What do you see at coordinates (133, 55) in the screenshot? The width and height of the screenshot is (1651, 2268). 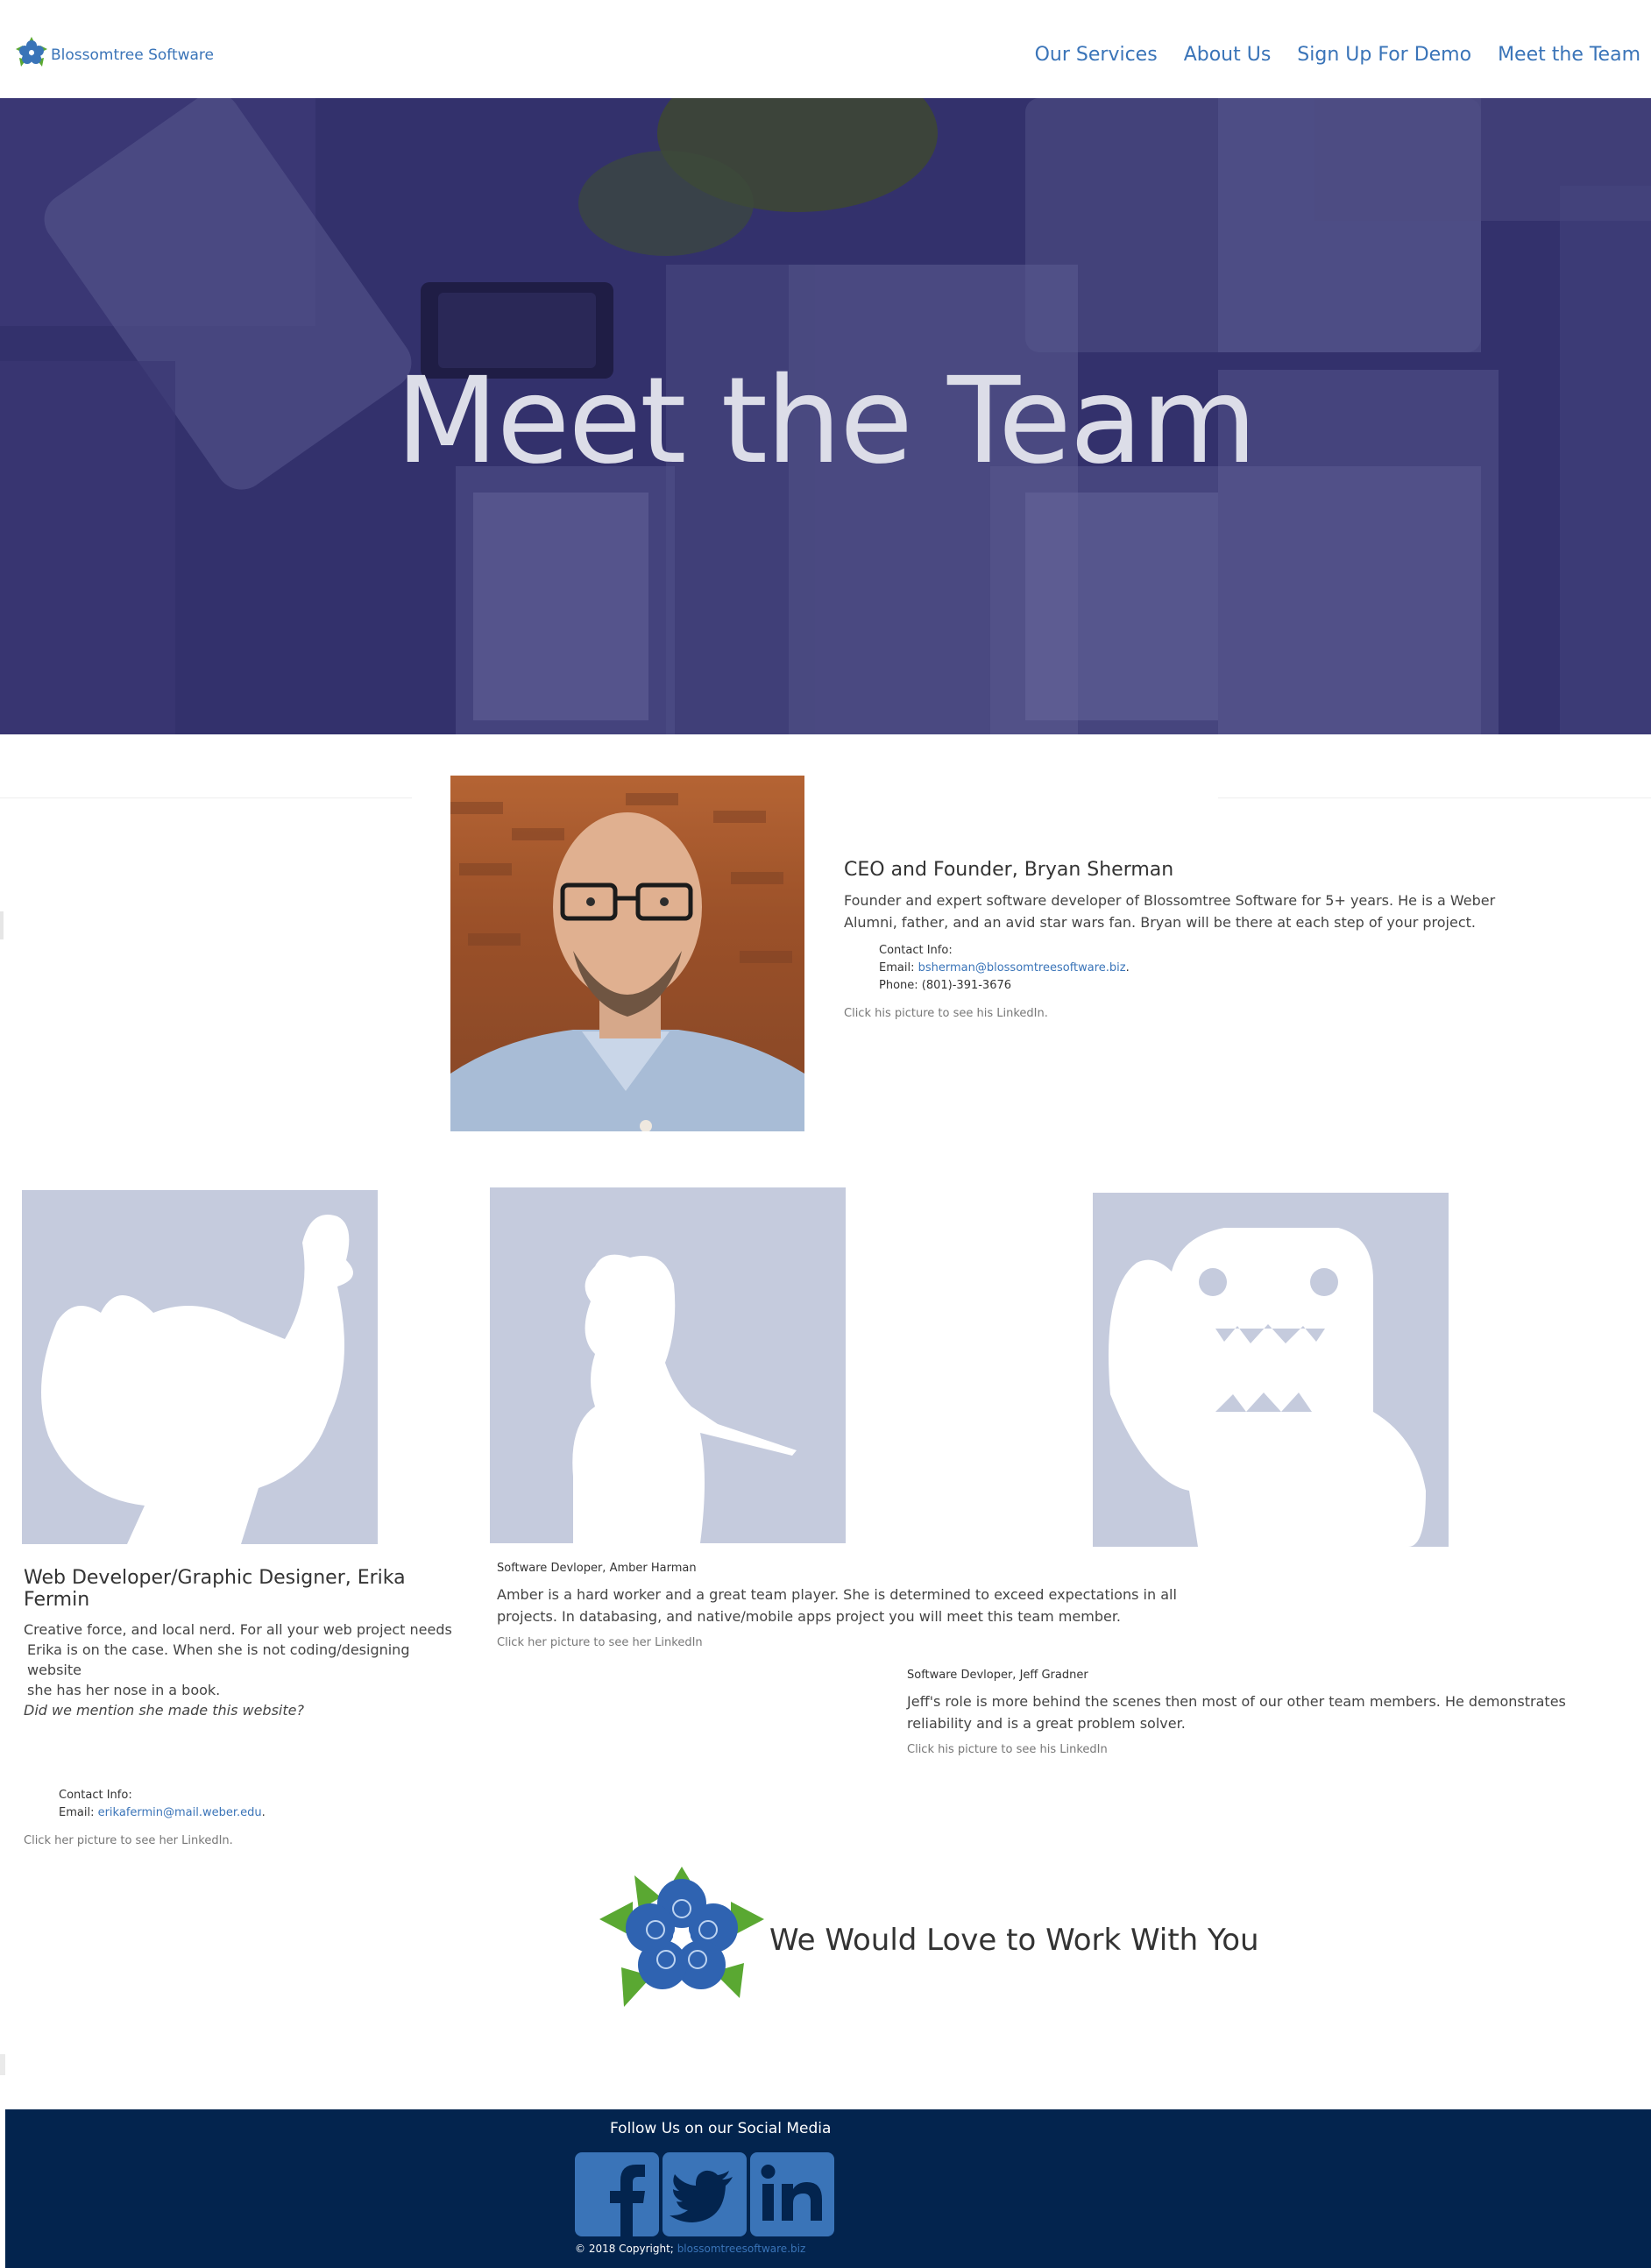 I see `brand-name: Blossomtree Software` at bounding box center [133, 55].